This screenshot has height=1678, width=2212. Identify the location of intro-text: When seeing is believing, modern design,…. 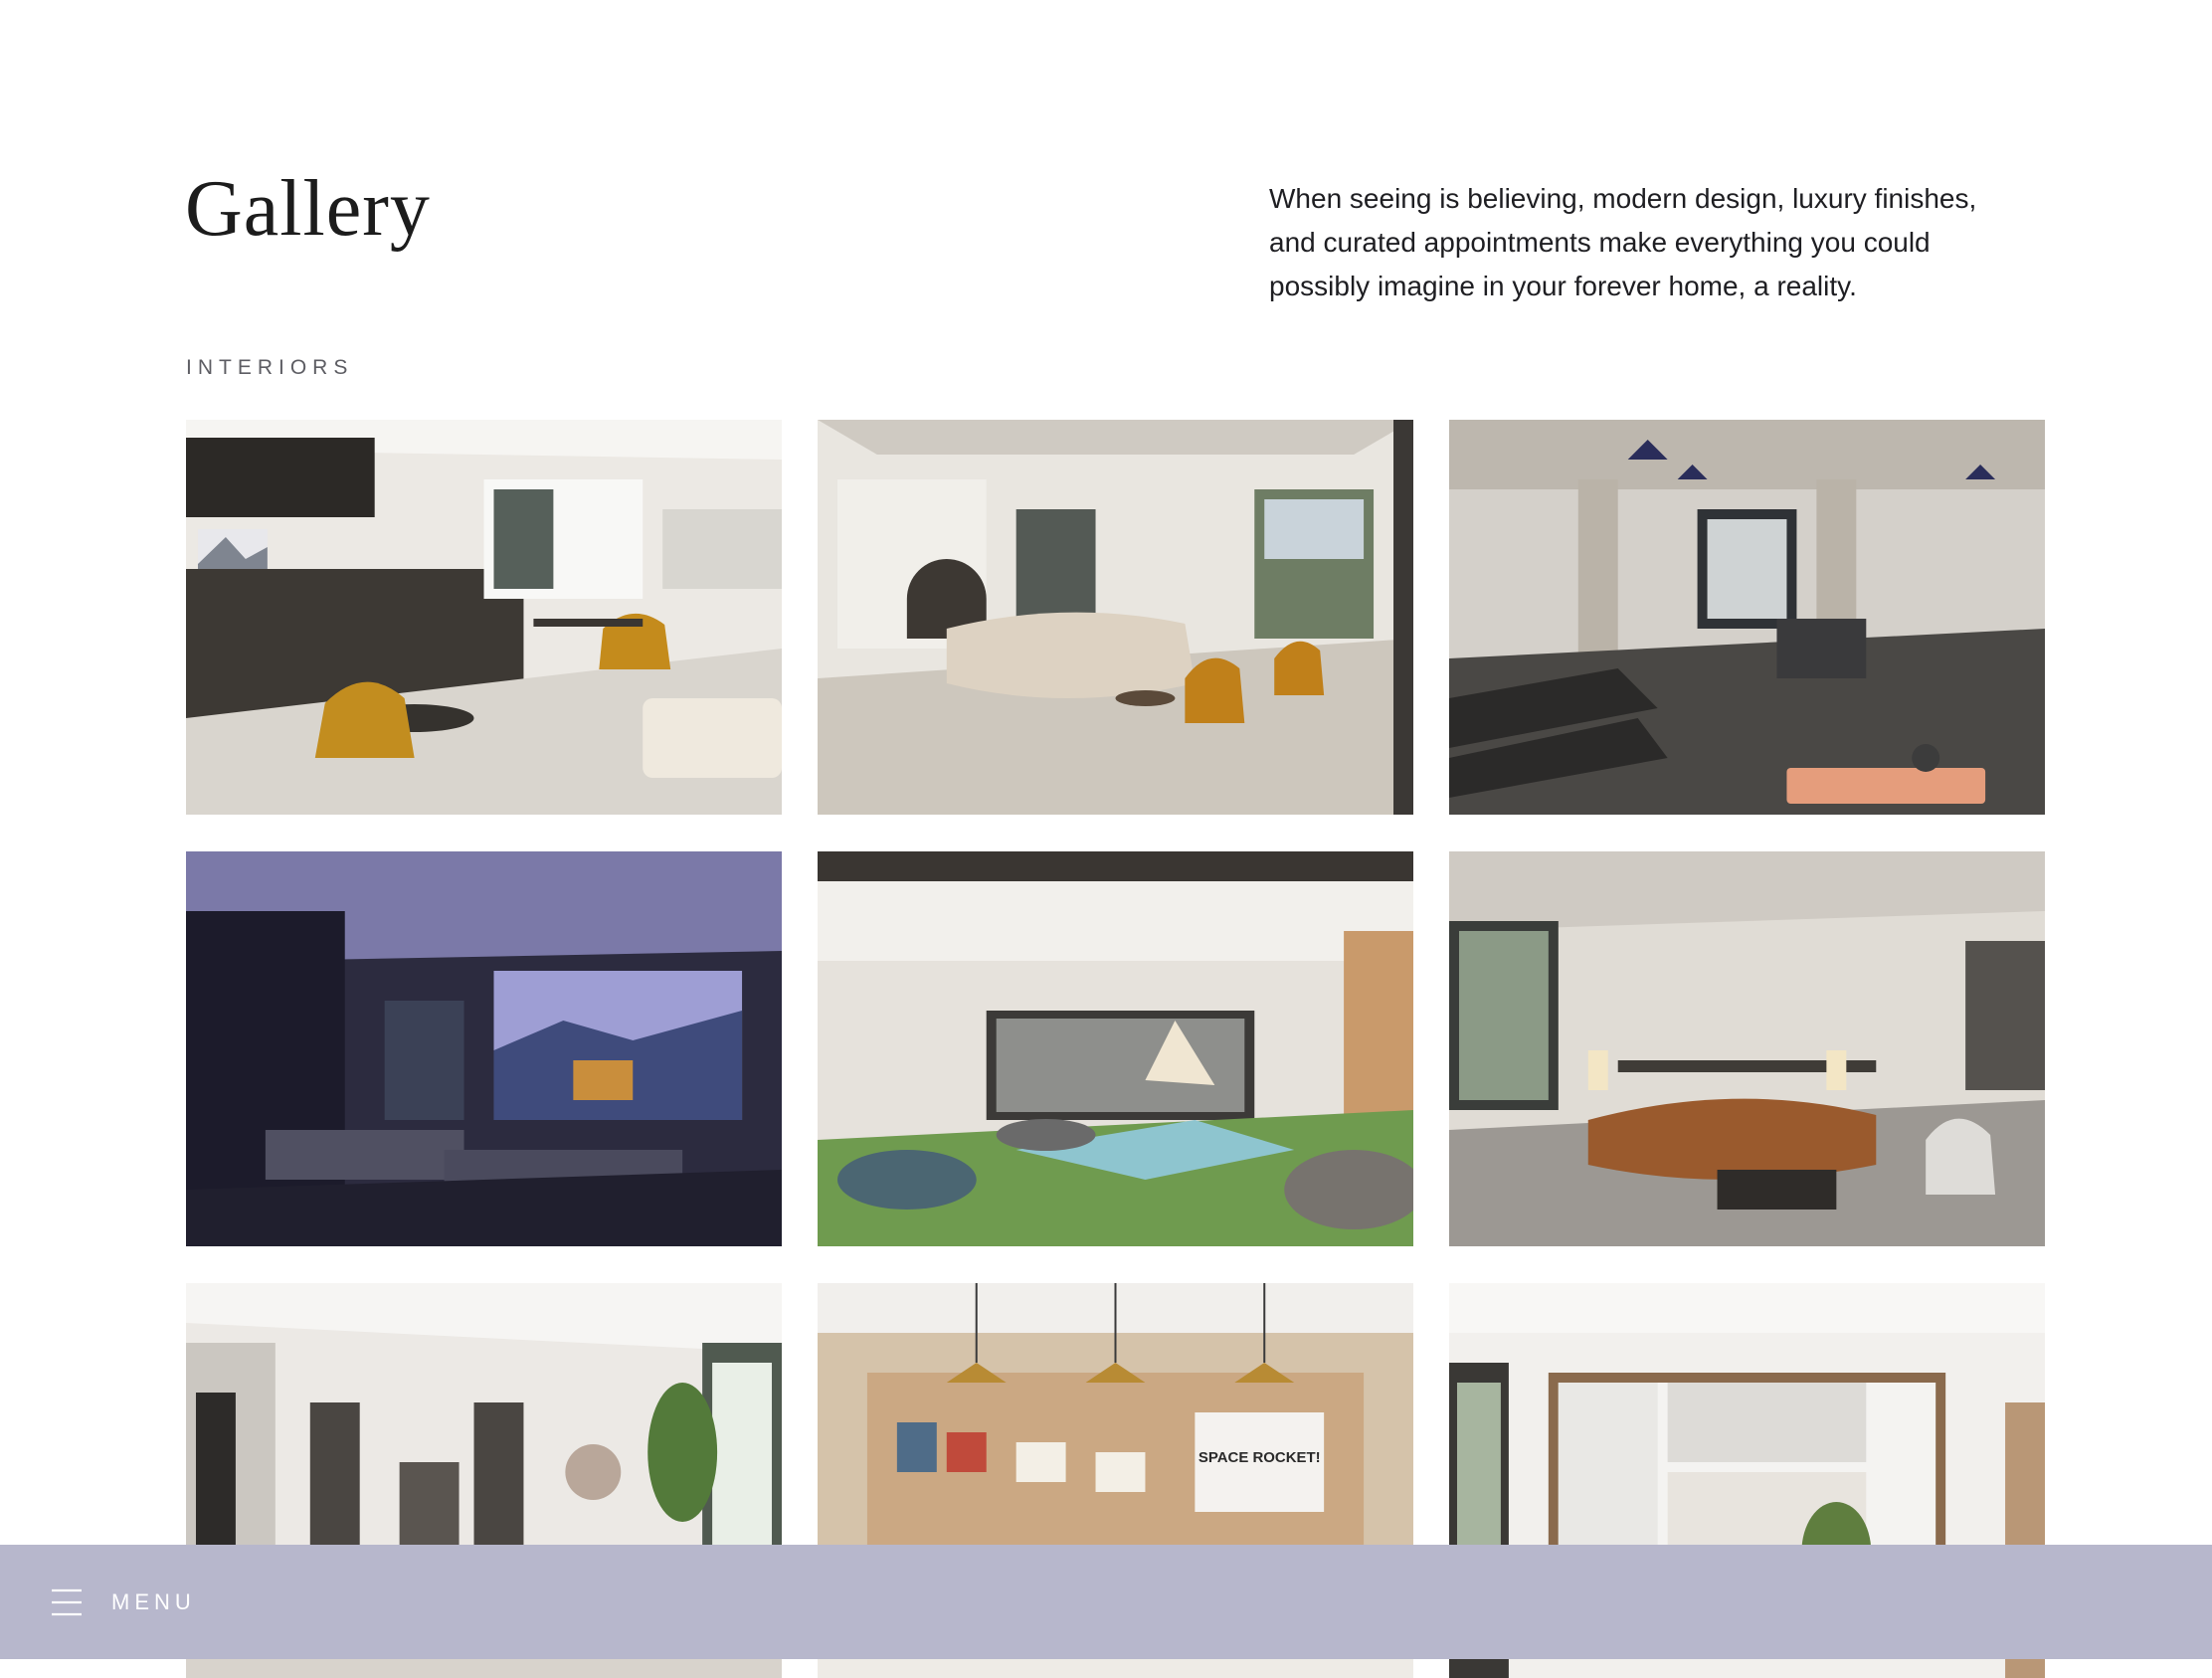
(1623, 242).